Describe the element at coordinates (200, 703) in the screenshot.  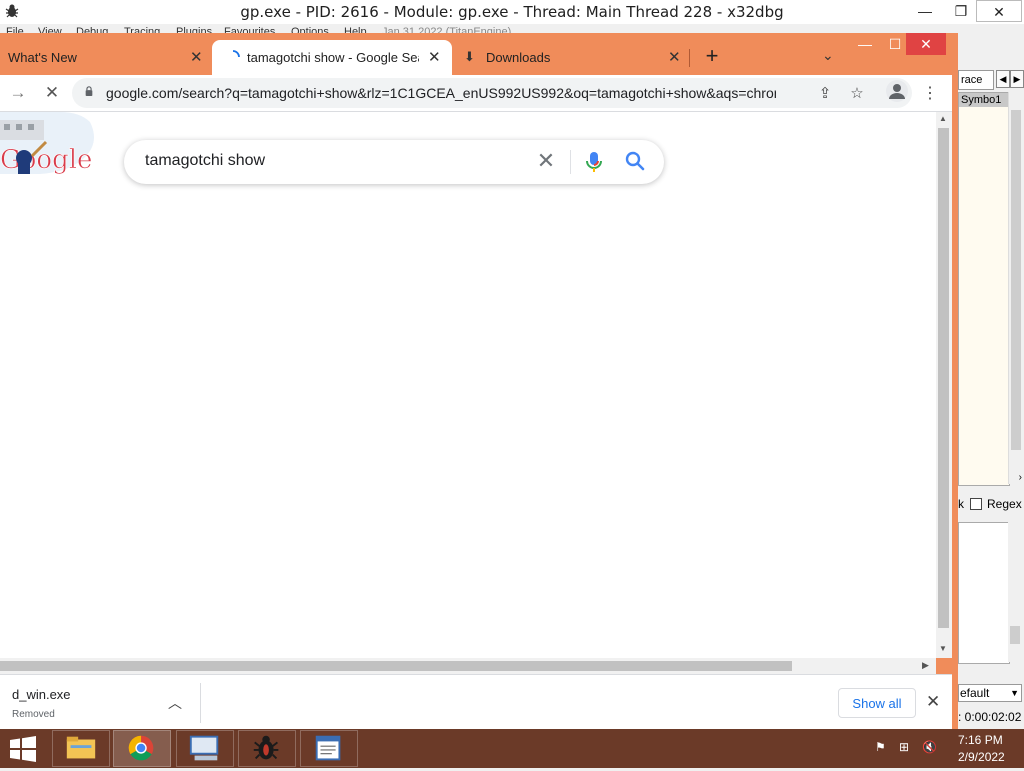
I see `download-separator` at that location.